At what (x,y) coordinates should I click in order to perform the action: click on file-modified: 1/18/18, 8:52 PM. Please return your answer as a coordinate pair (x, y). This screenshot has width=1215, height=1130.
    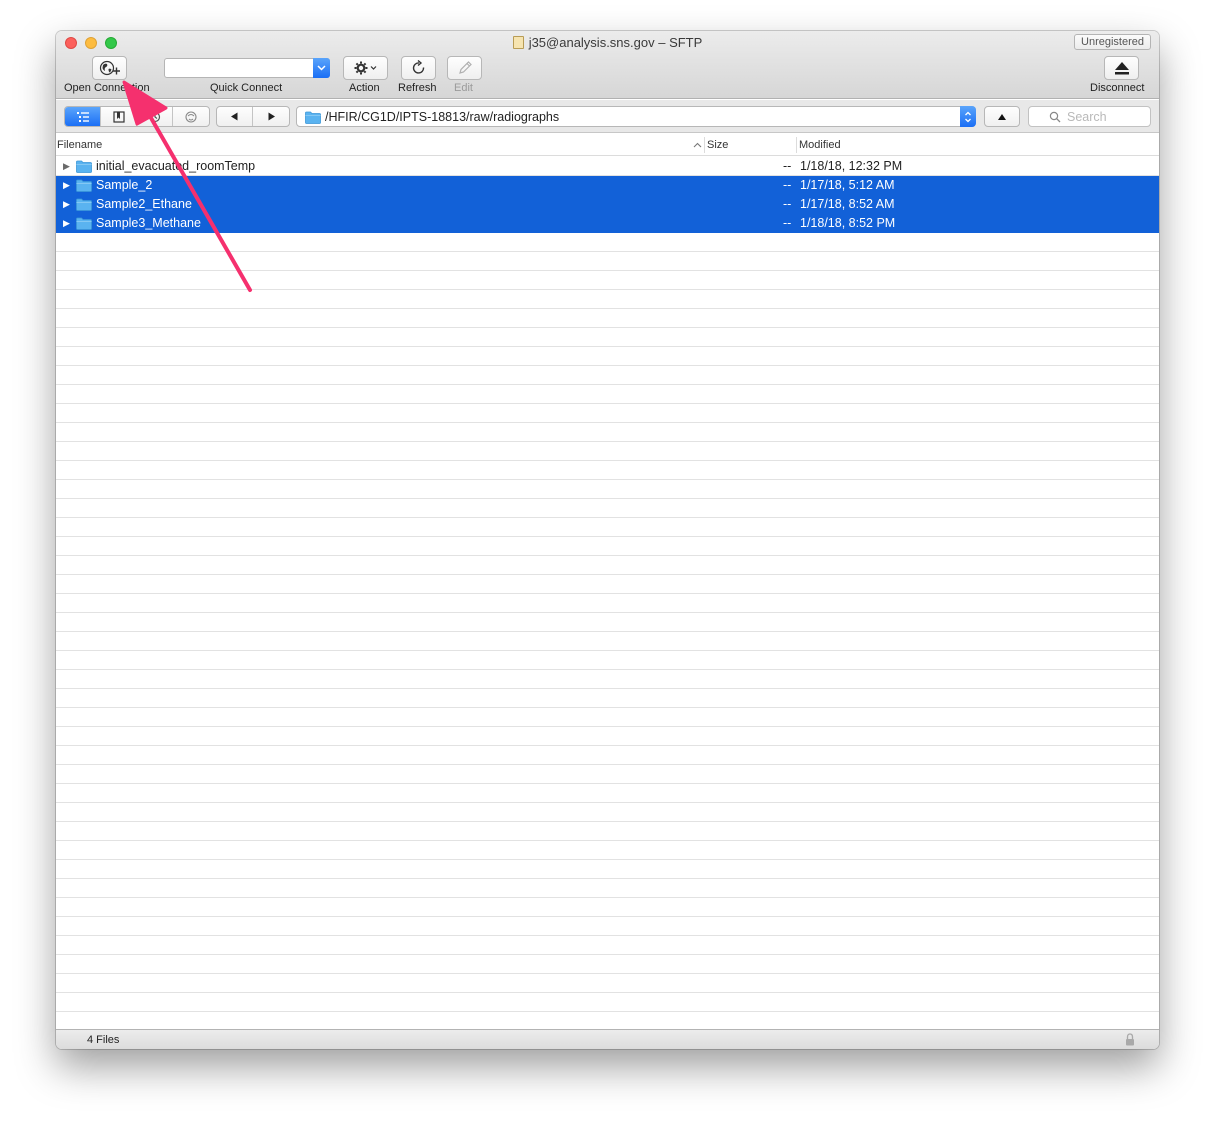
    Looking at the image, I should click on (848, 223).